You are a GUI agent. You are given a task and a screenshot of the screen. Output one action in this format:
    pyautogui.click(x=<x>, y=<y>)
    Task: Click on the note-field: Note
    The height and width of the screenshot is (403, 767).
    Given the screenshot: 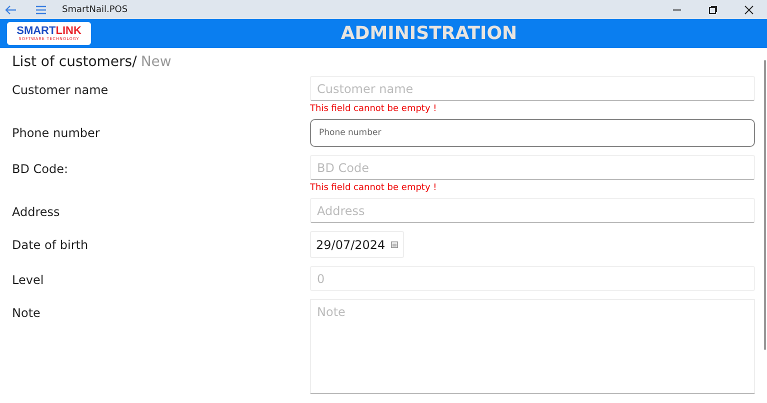 What is the action you would take?
    pyautogui.click(x=532, y=346)
    